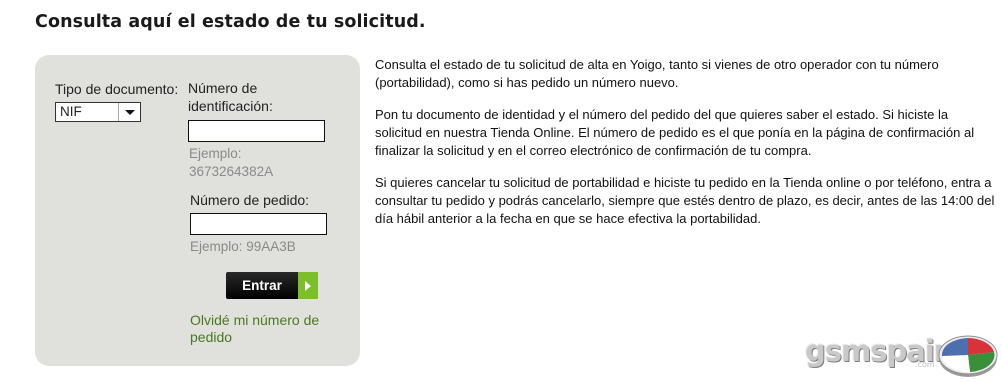 This screenshot has width=1002, height=382. Describe the element at coordinates (230, 97) in the screenshot. I see `id-number-label: Número de identificación:` at that location.